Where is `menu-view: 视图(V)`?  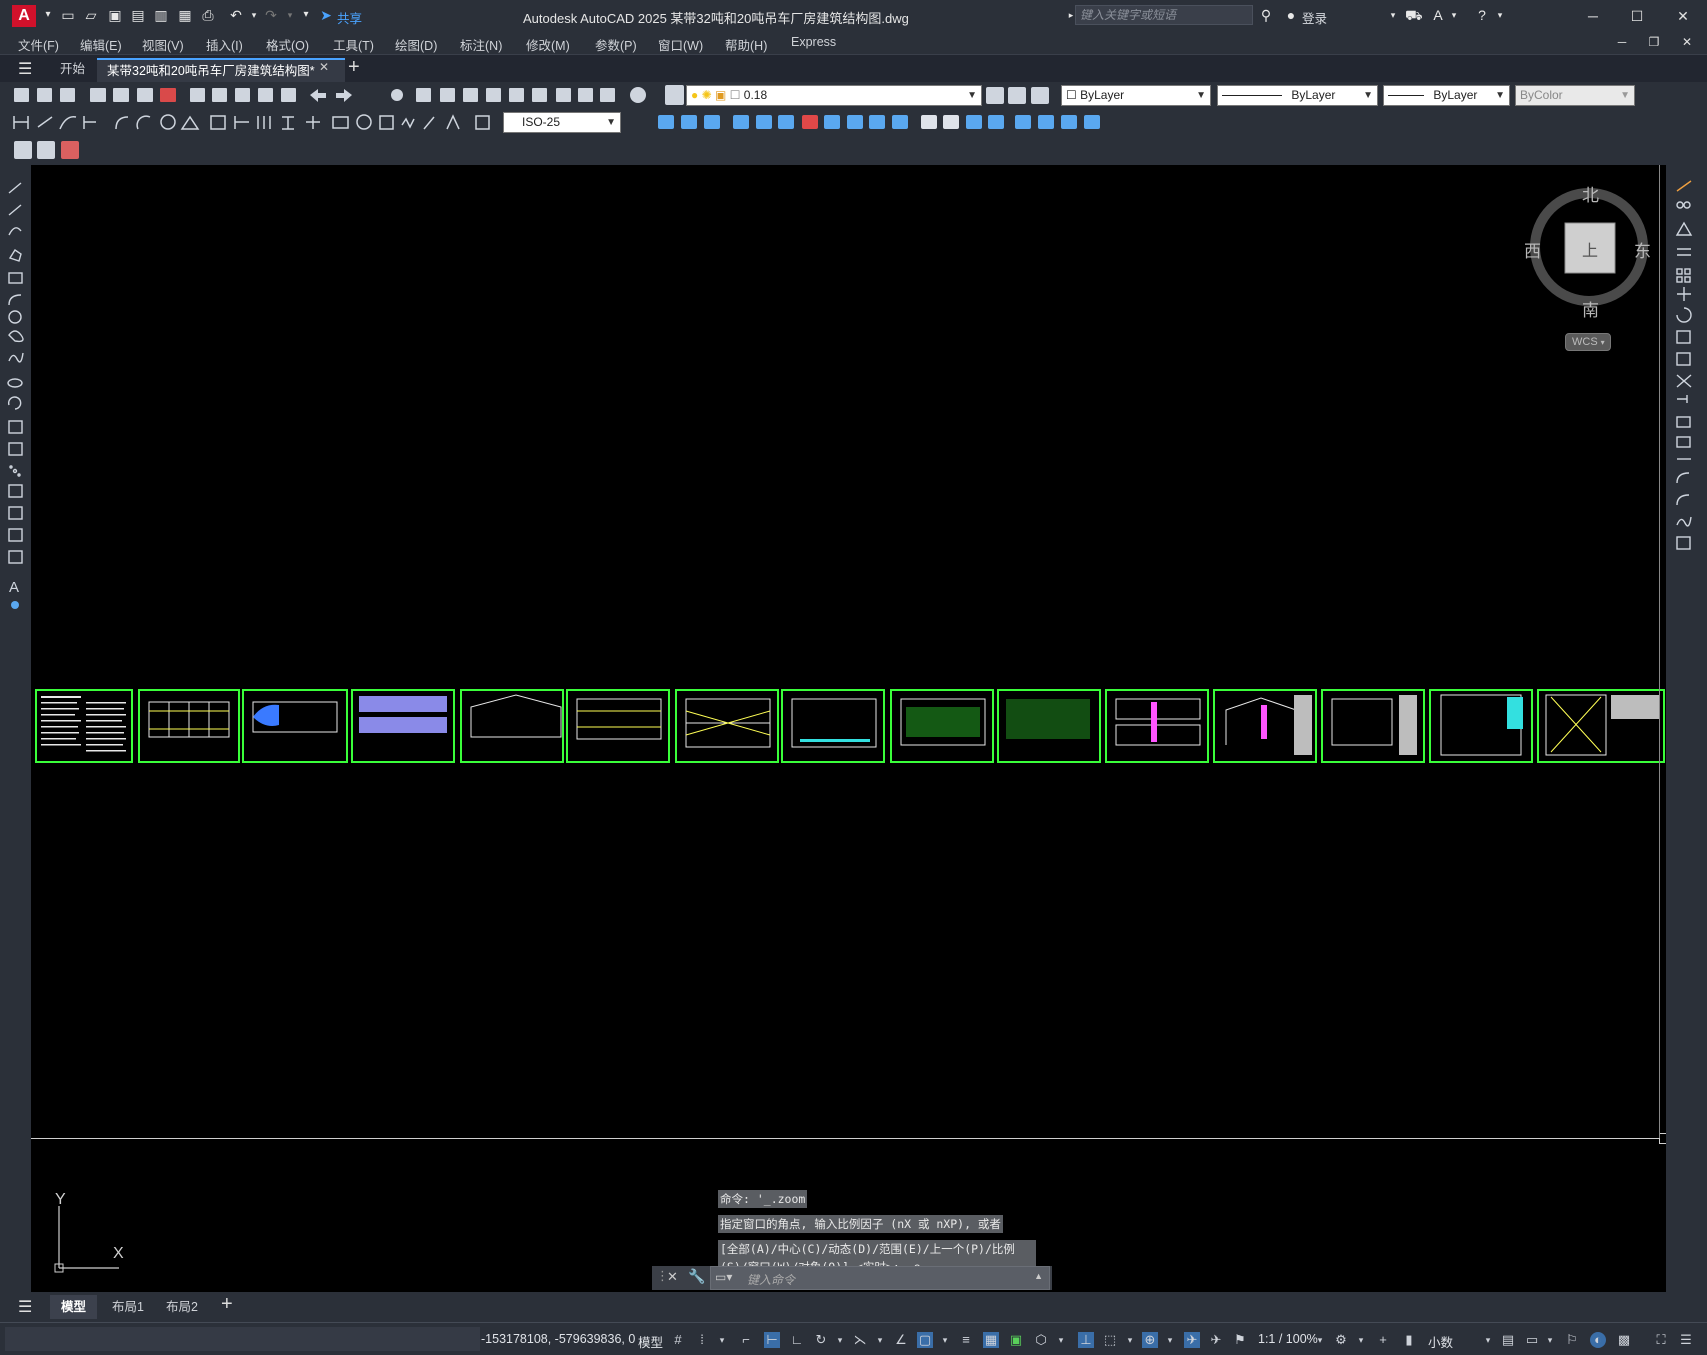
menu-view: 视图(V) is located at coordinates (163, 44).